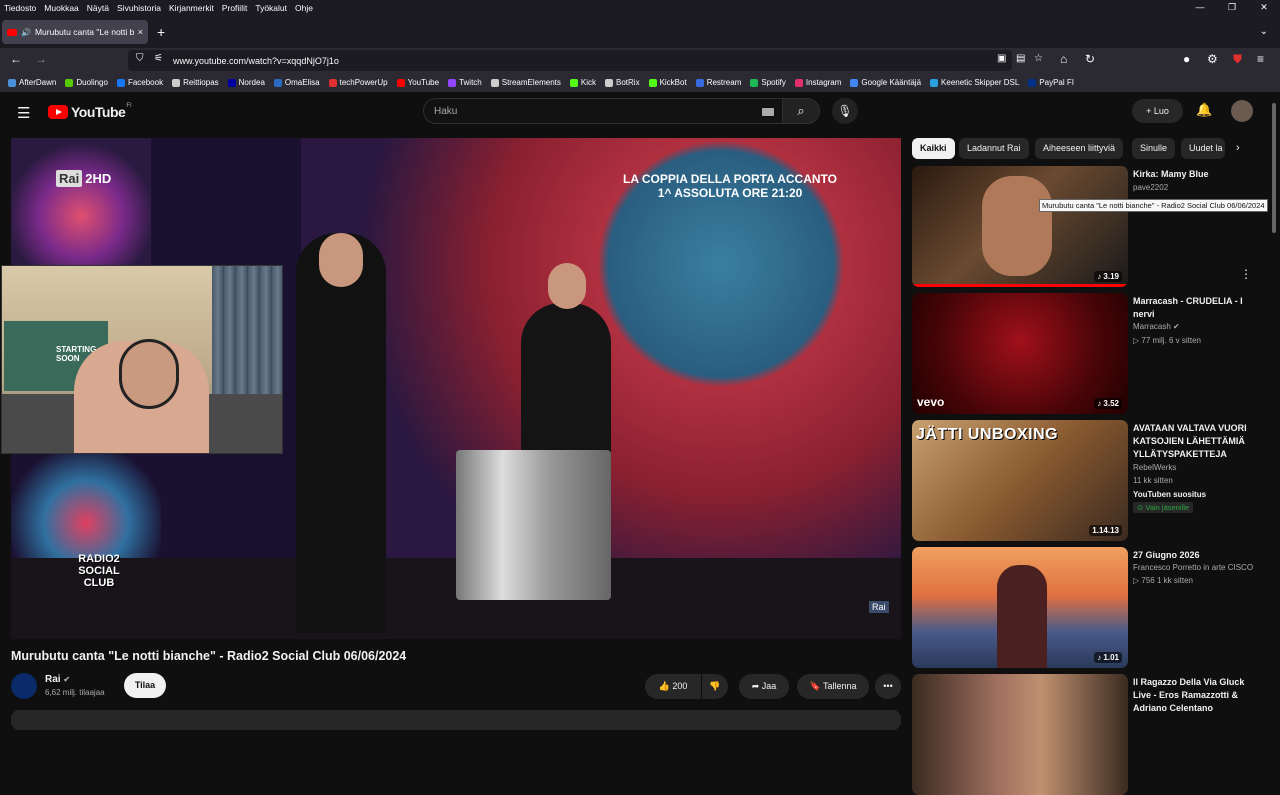 This screenshot has width=1280, height=795. Describe the element at coordinates (26, 32) in the screenshot. I see `speaker-icon: 🔊` at that location.